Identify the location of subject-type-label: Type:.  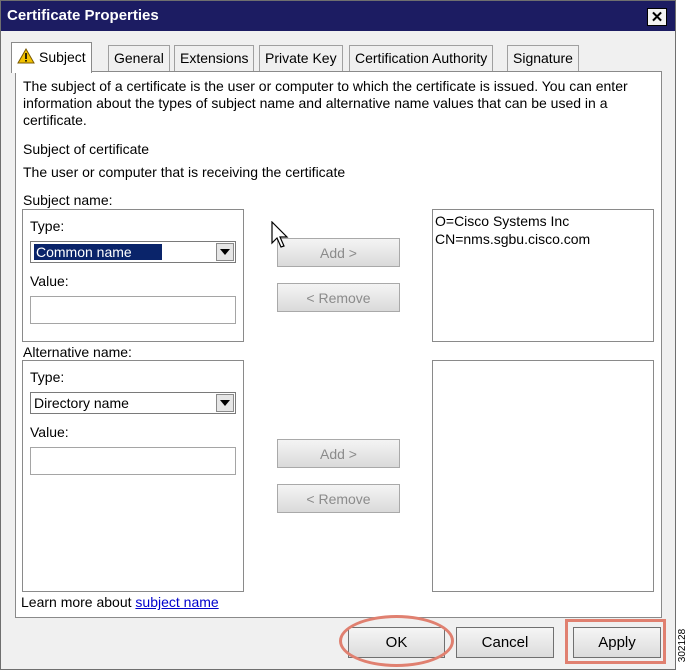
(47, 226).